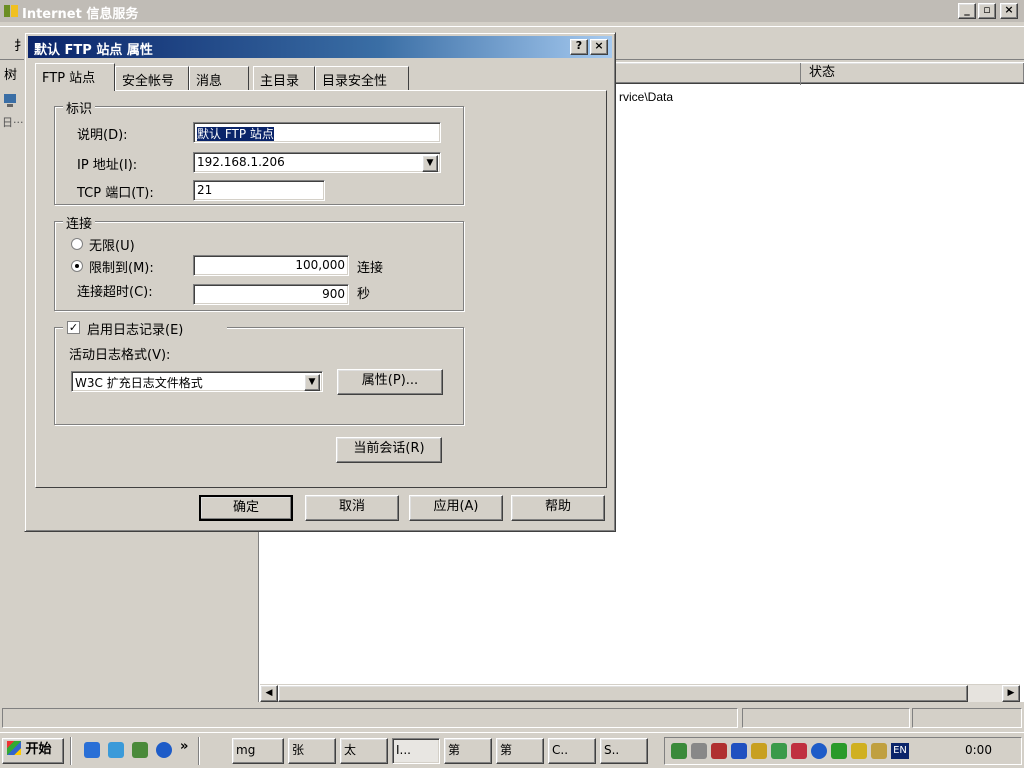 Image resolution: width=1024 pixels, height=768 pixels. What do you see at coordinates (79, 107) in the screenshot?
I see `identification-legend: 标识` at bounding box center [79, 107].